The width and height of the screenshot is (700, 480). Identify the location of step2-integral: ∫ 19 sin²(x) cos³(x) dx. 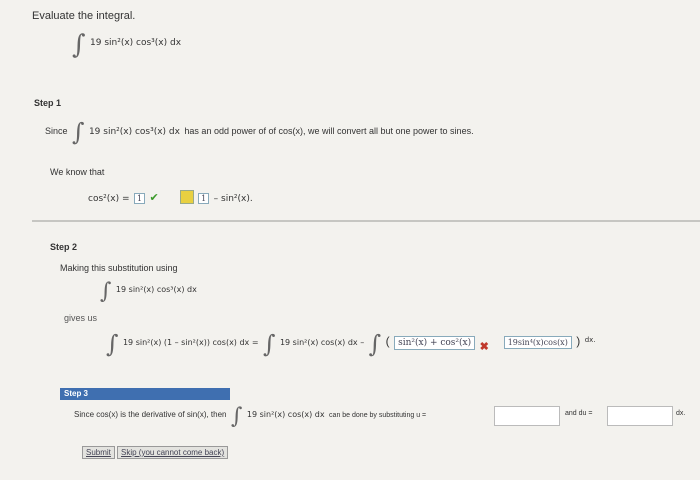
(148, 291).